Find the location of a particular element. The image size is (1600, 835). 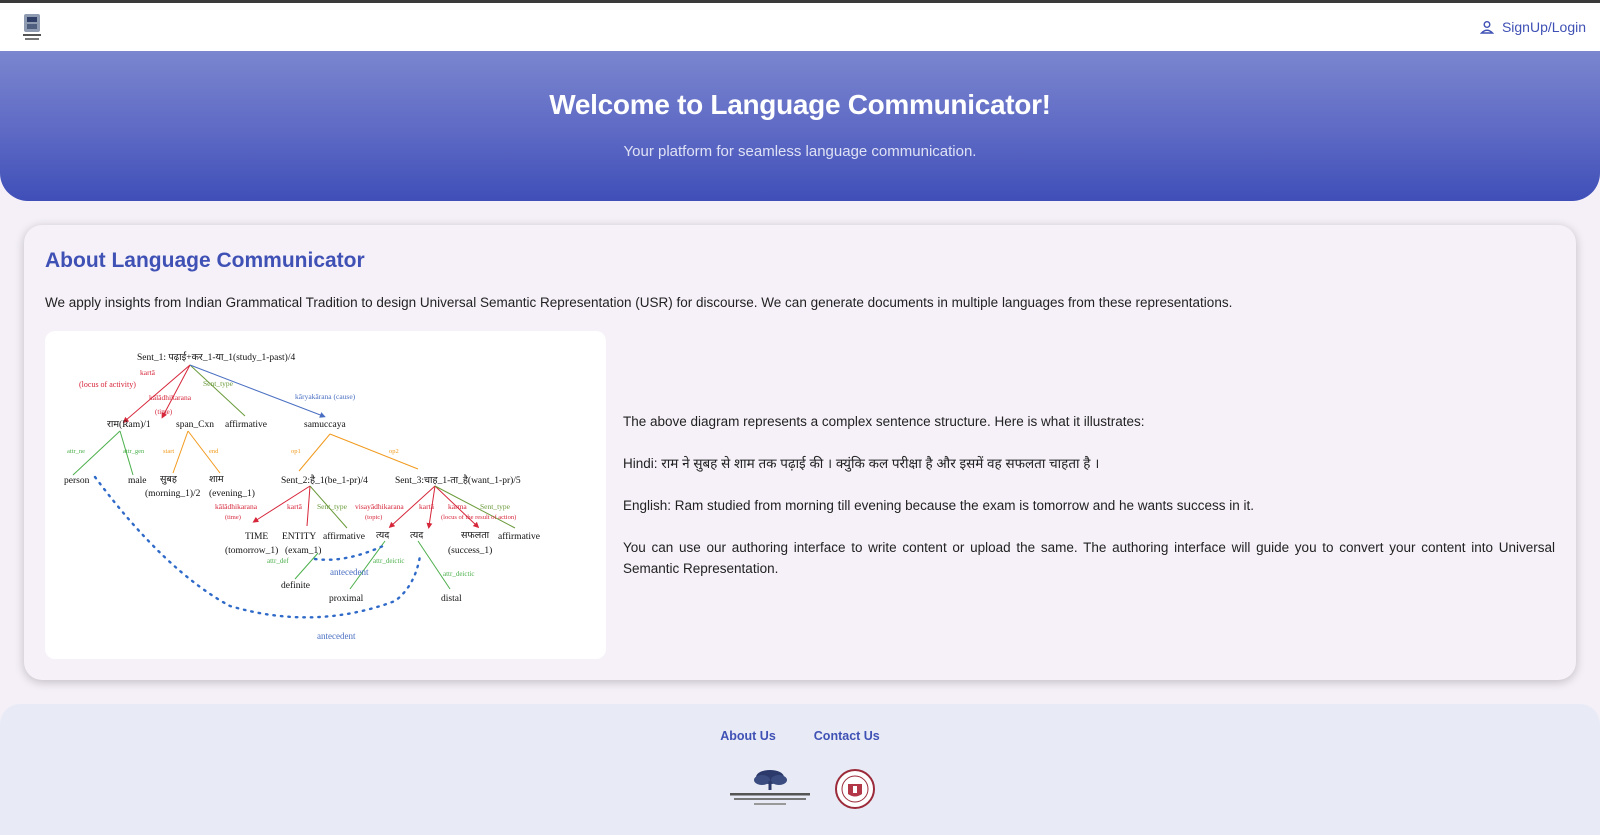

edge-time: (time) is located at coordinates (164, 412).